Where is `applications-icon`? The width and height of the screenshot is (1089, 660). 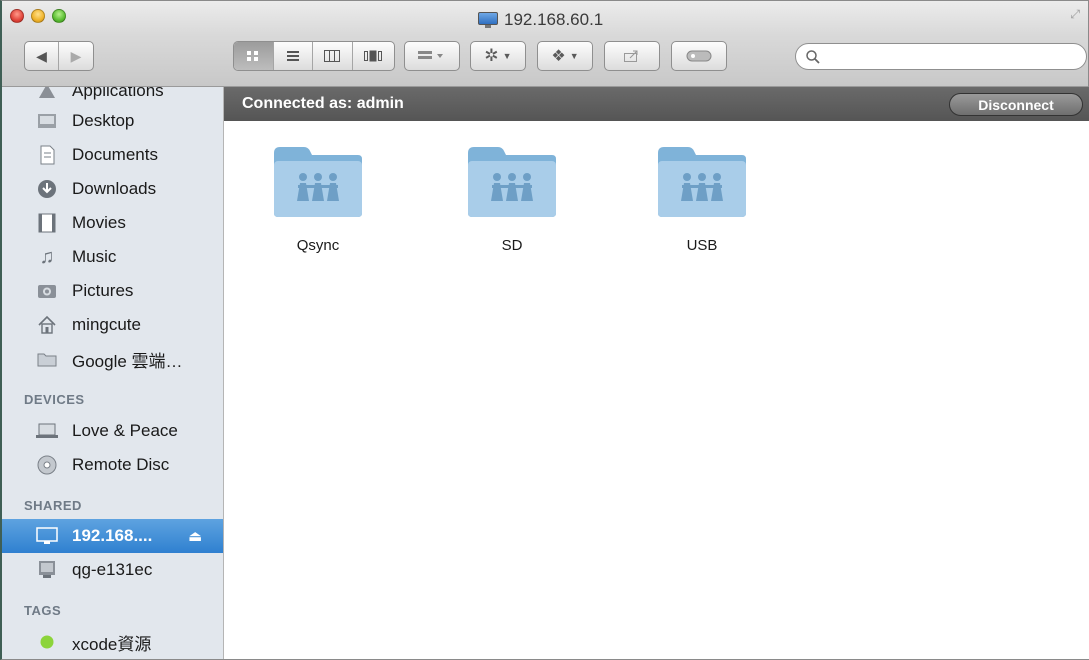 applications-icon is located at coordinates (47, 94).